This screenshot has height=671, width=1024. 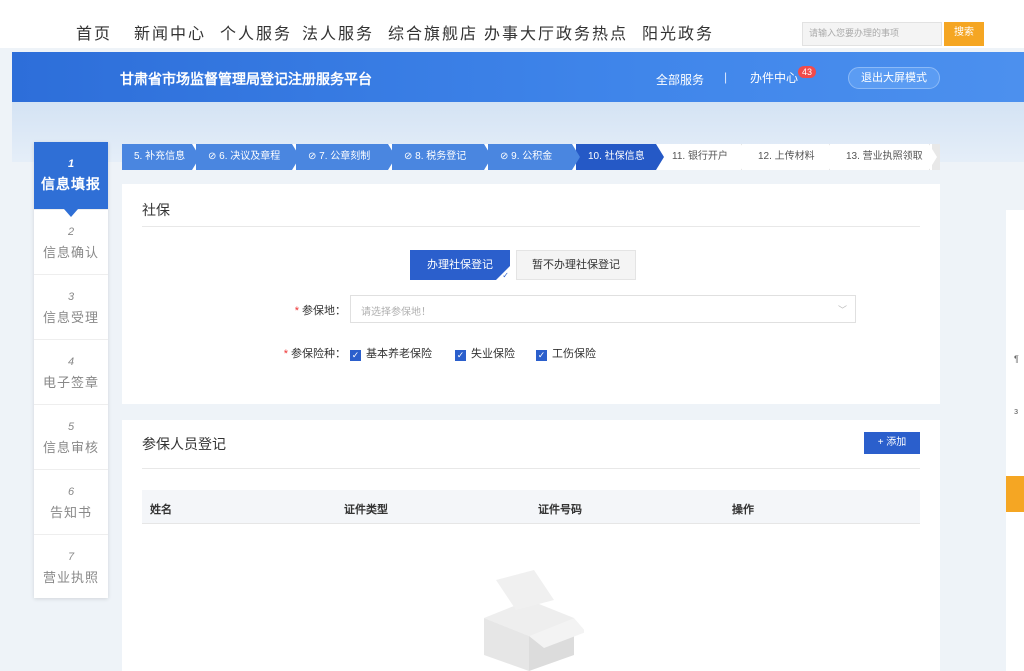 What do you see at coordinates (493, 354) in the screenshot?
I see `checkbox-label: 失业保险` at bounding box center [493, 354].